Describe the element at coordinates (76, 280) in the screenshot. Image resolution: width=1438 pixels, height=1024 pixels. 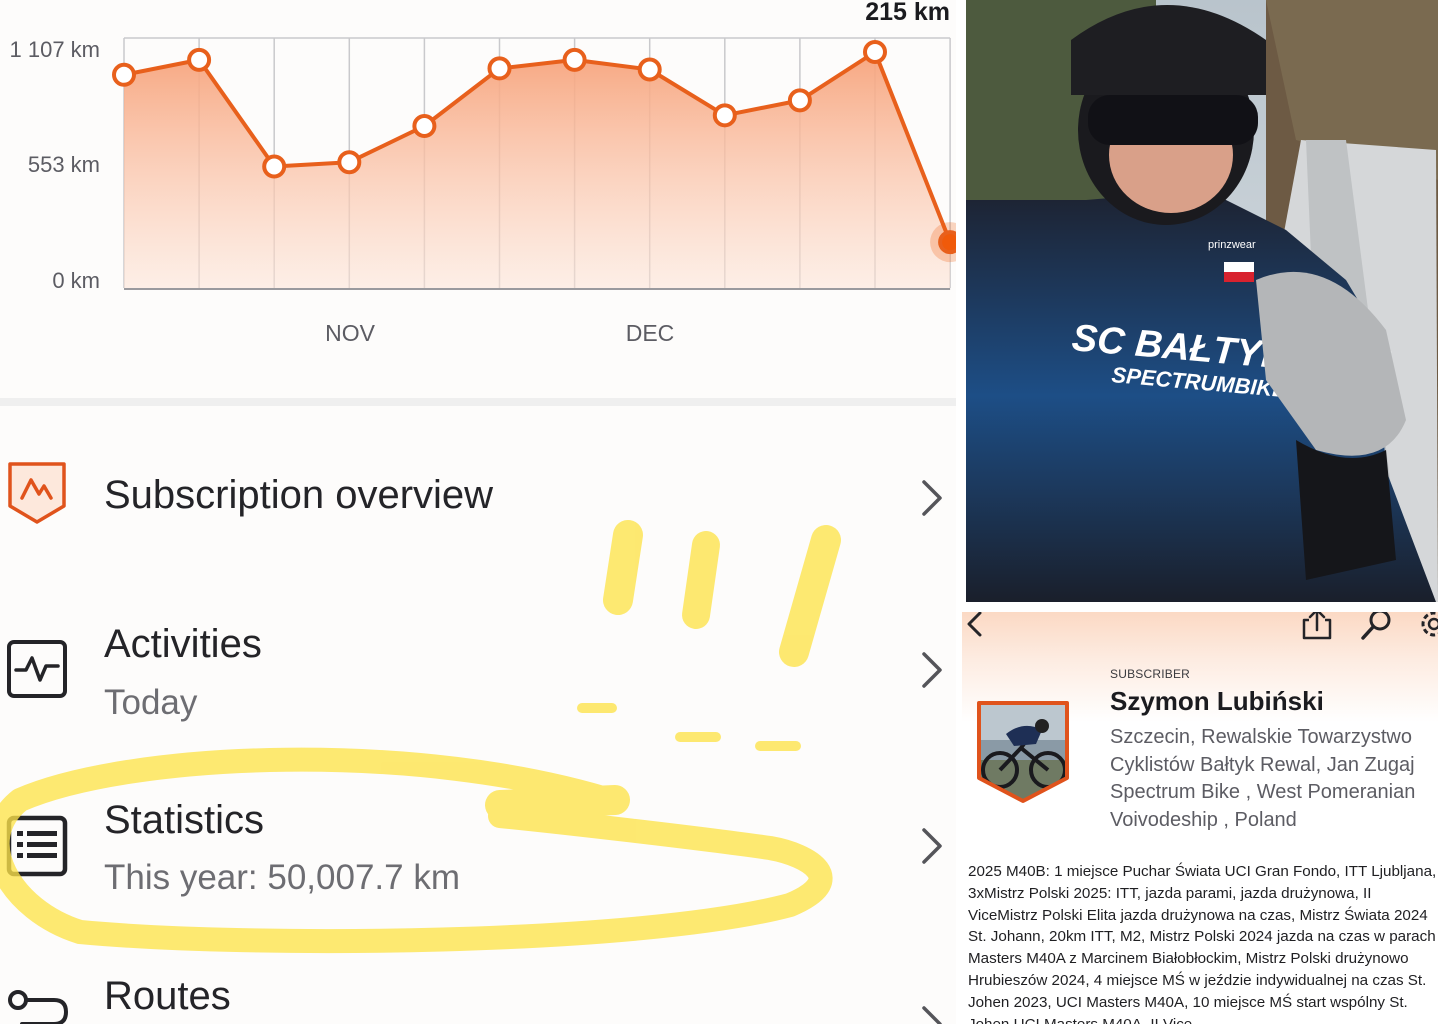
I see `y-tick-label: 0 km` at that location.